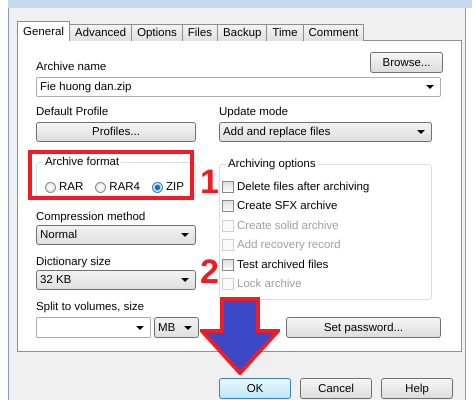 The height and width of the screenshot is (400, 475). What do you see at coordinates (200, 32) in the screenshot?
I see `tab: Files` at bounding box center [200, 32].